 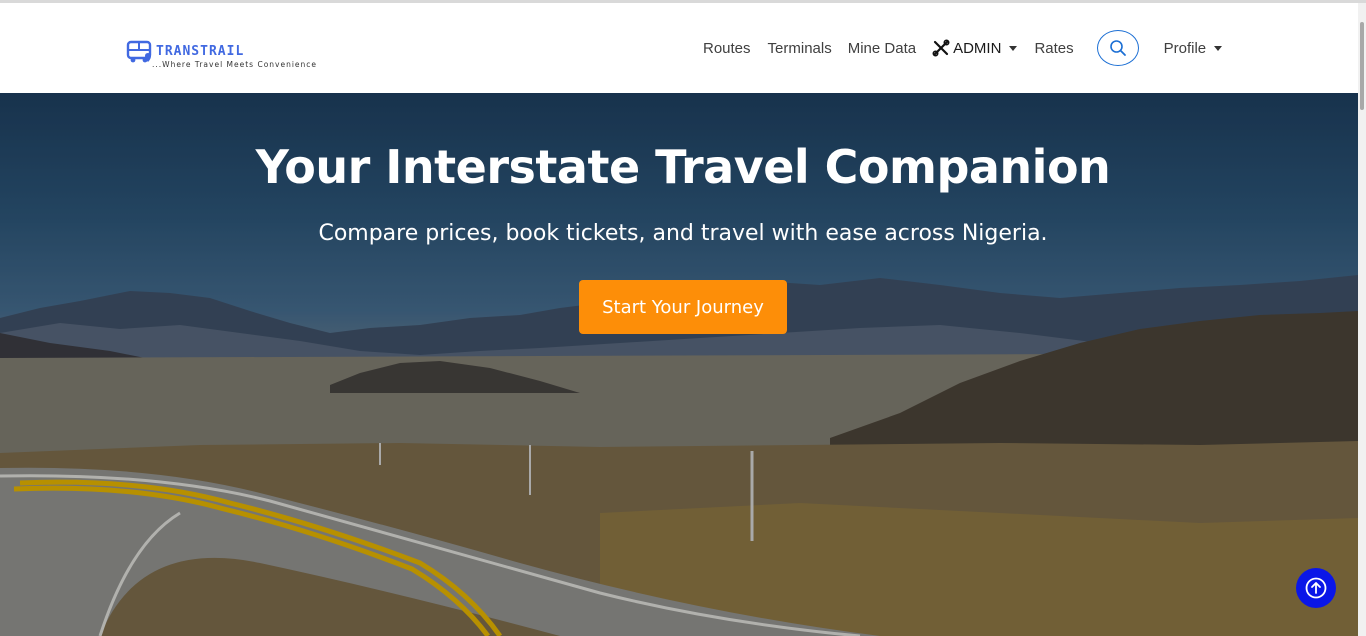 What do you see at coordinates (683, 167) in the screenshot?
I see `hero-title: Your Interstate Travel Companion` at bounding box center [683, 167].